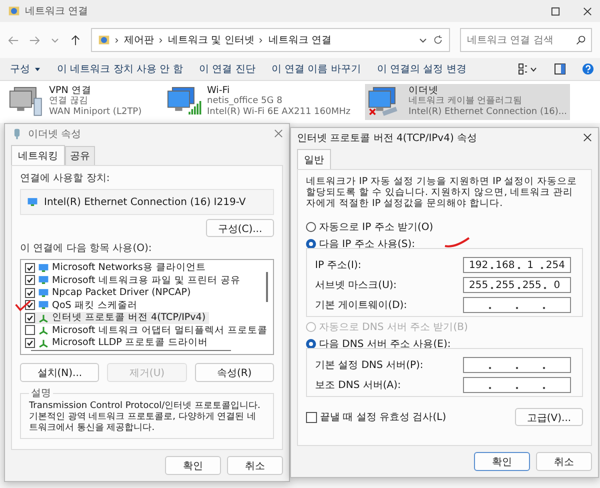 This screenshot has width=600, height=488. I want to click on forward-arrow-icon, so click(34, 40).